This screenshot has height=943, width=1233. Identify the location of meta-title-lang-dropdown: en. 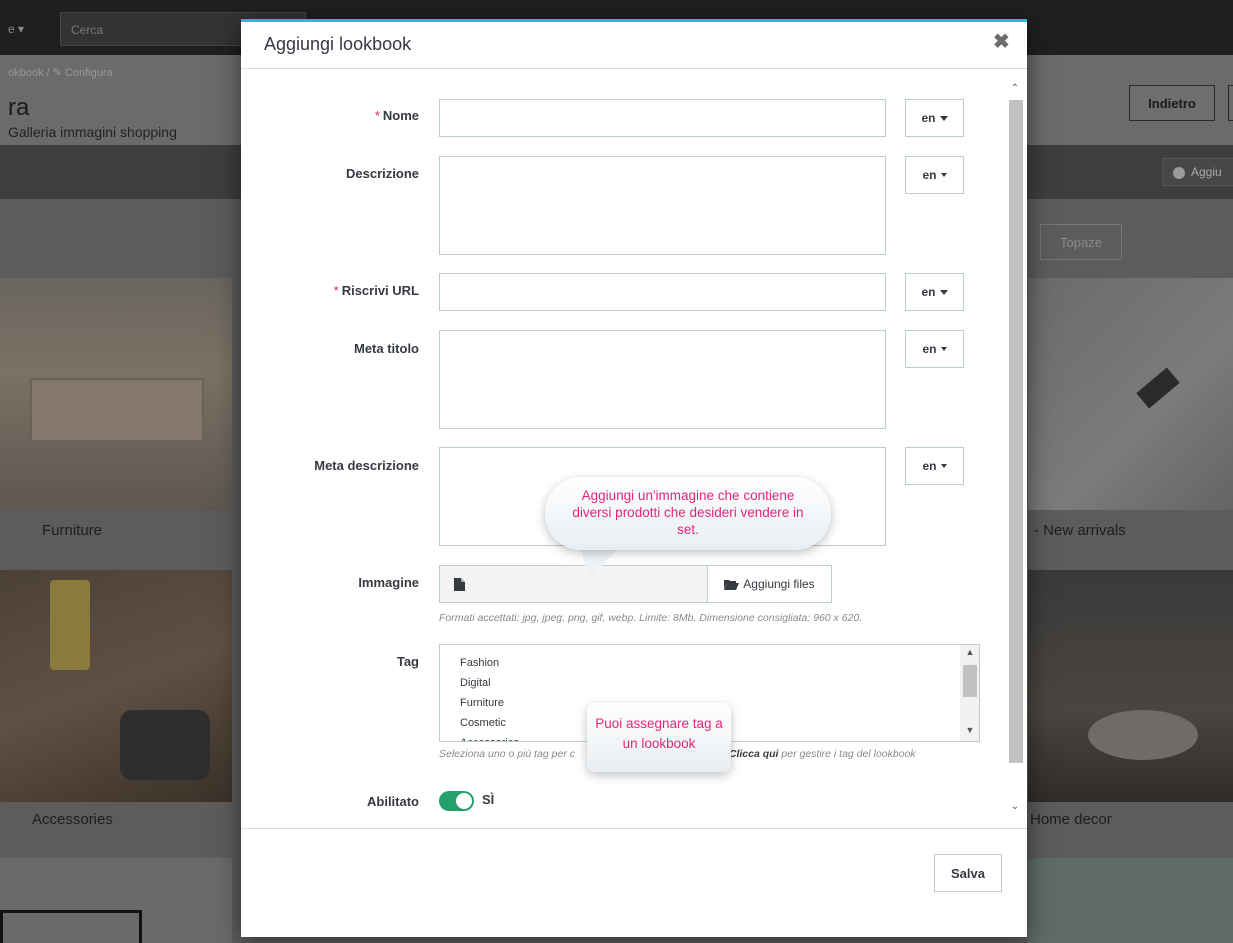
(934, 349).